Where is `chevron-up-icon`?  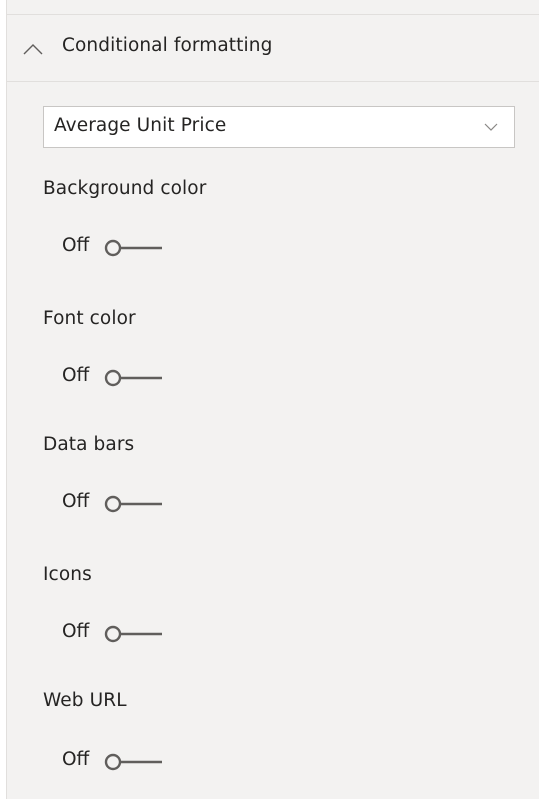 chevron-up-icon is located at coordinates (33, 49).